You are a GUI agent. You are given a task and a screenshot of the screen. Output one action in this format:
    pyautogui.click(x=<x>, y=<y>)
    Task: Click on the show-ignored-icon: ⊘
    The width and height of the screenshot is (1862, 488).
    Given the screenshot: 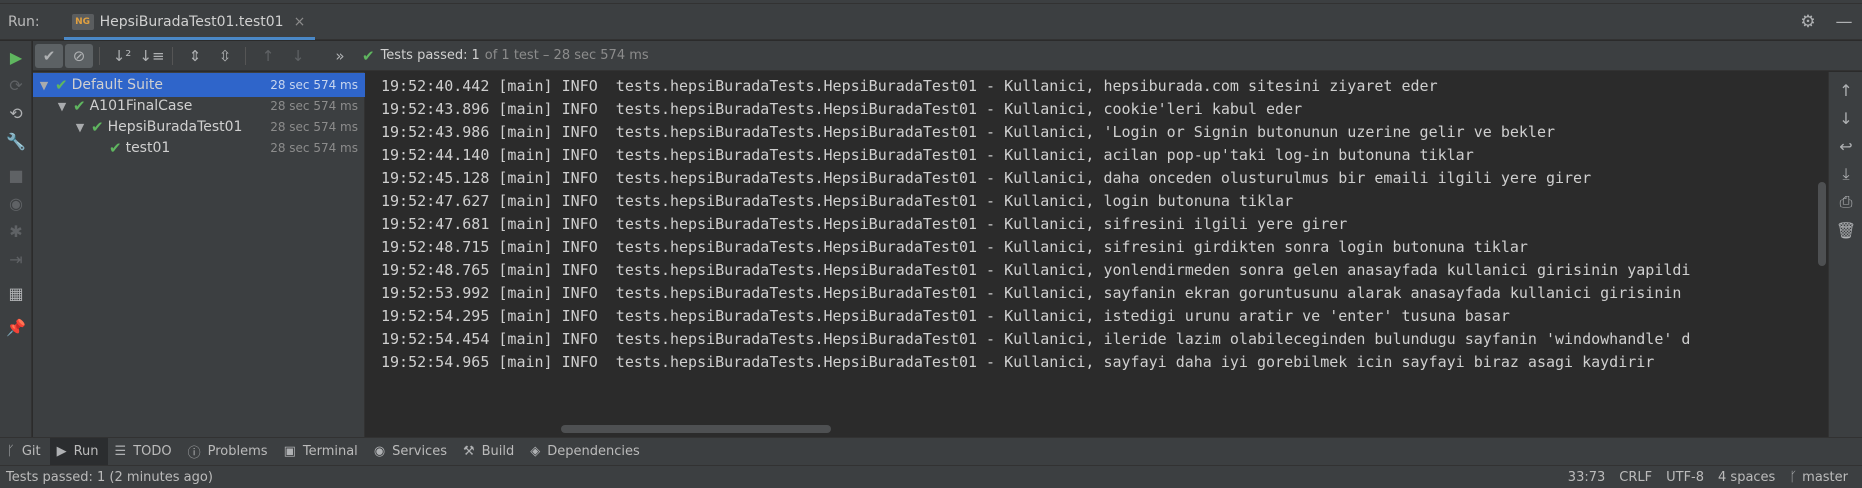 What is the action you would take?
    pyautogui.click(x=79, y=55)
    